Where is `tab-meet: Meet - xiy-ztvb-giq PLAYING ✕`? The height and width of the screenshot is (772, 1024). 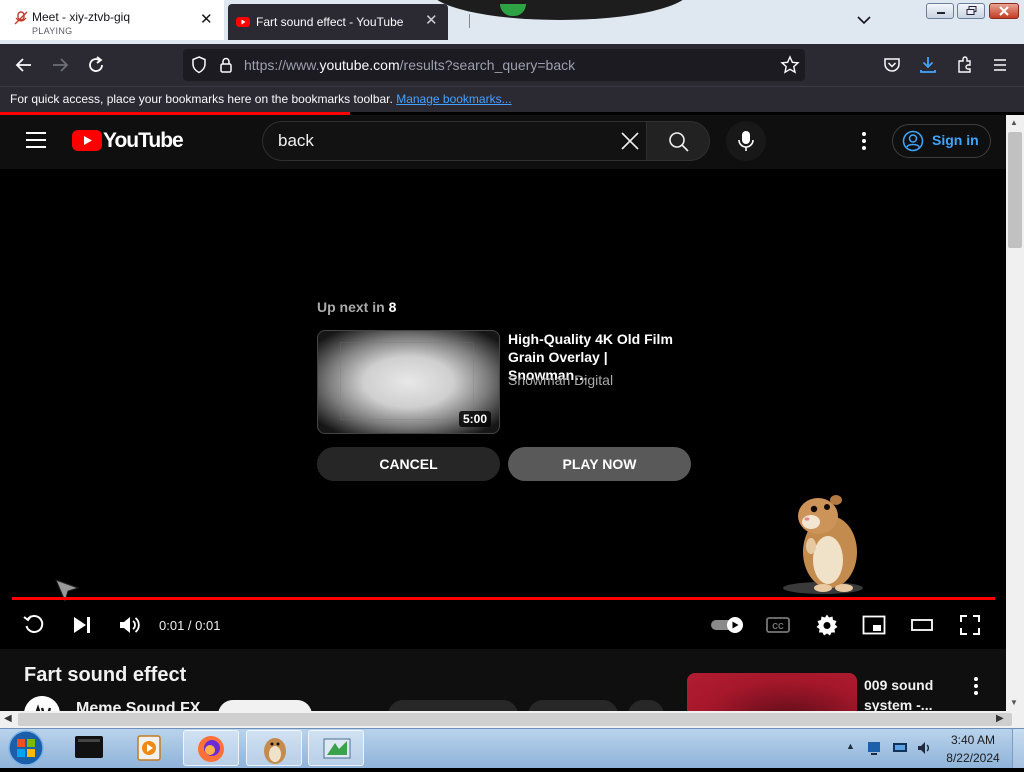
tab-meet: Meet - xiy-ztvb-giq PLAYING ✕ is located at coordinates (112, 20).